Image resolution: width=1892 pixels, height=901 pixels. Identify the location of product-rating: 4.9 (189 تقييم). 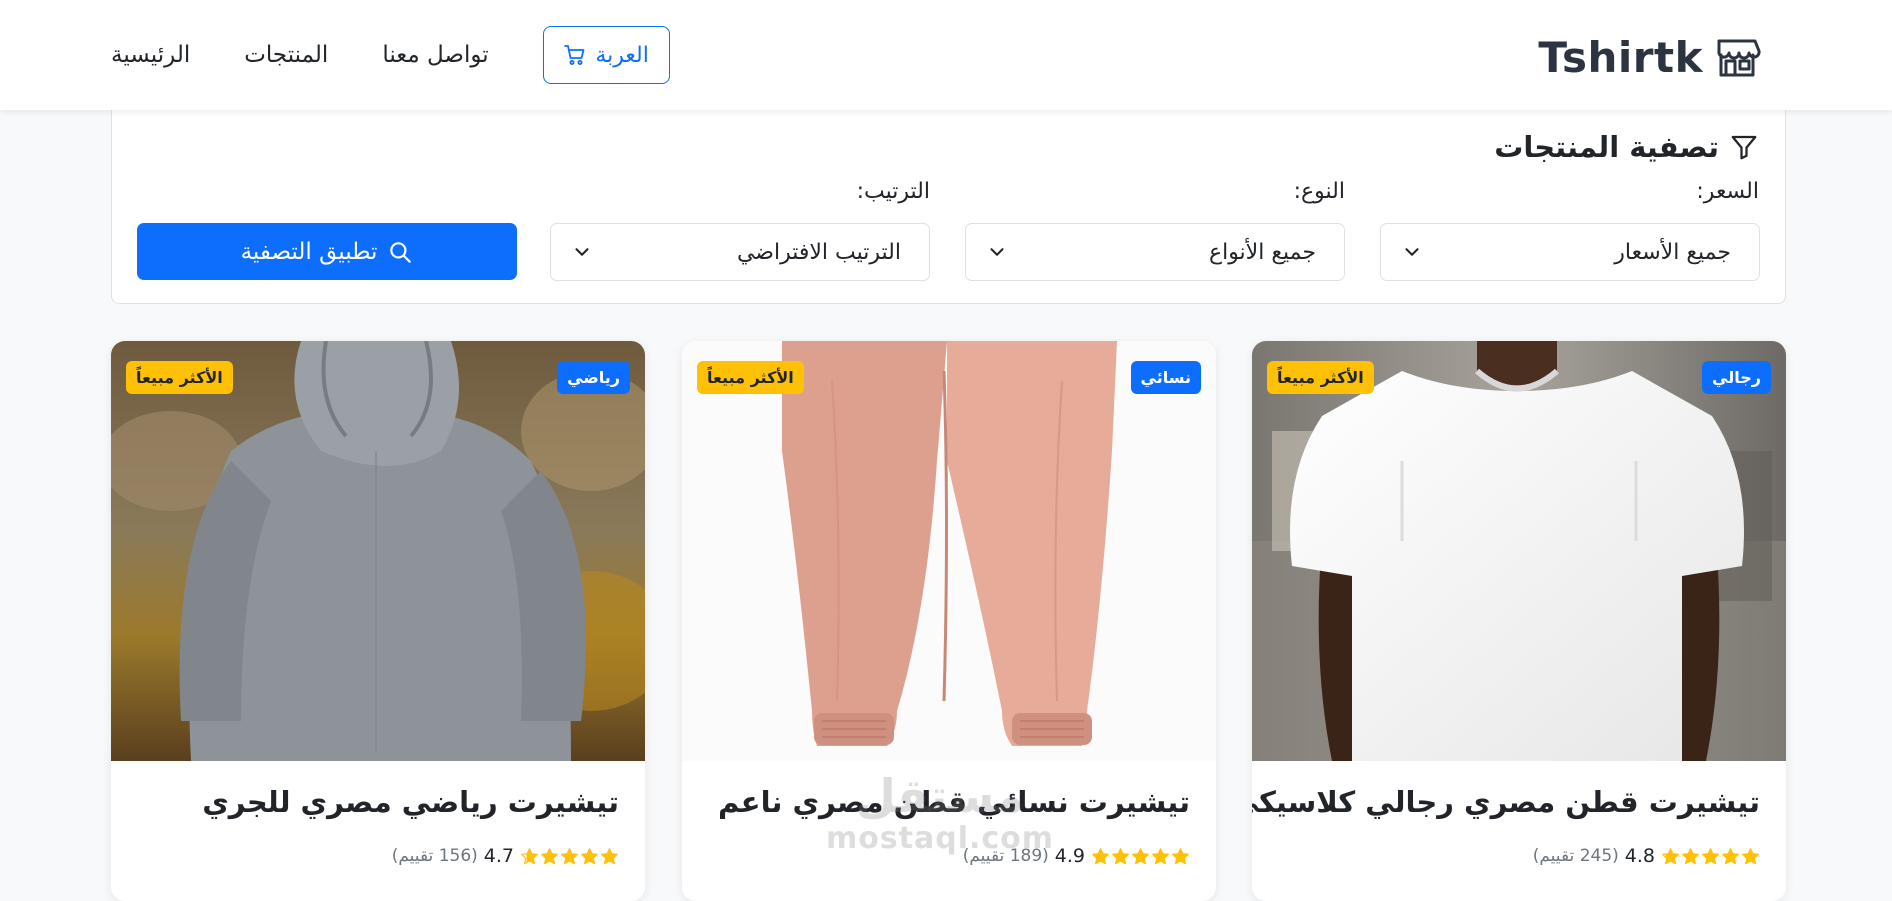
(1076, 856).